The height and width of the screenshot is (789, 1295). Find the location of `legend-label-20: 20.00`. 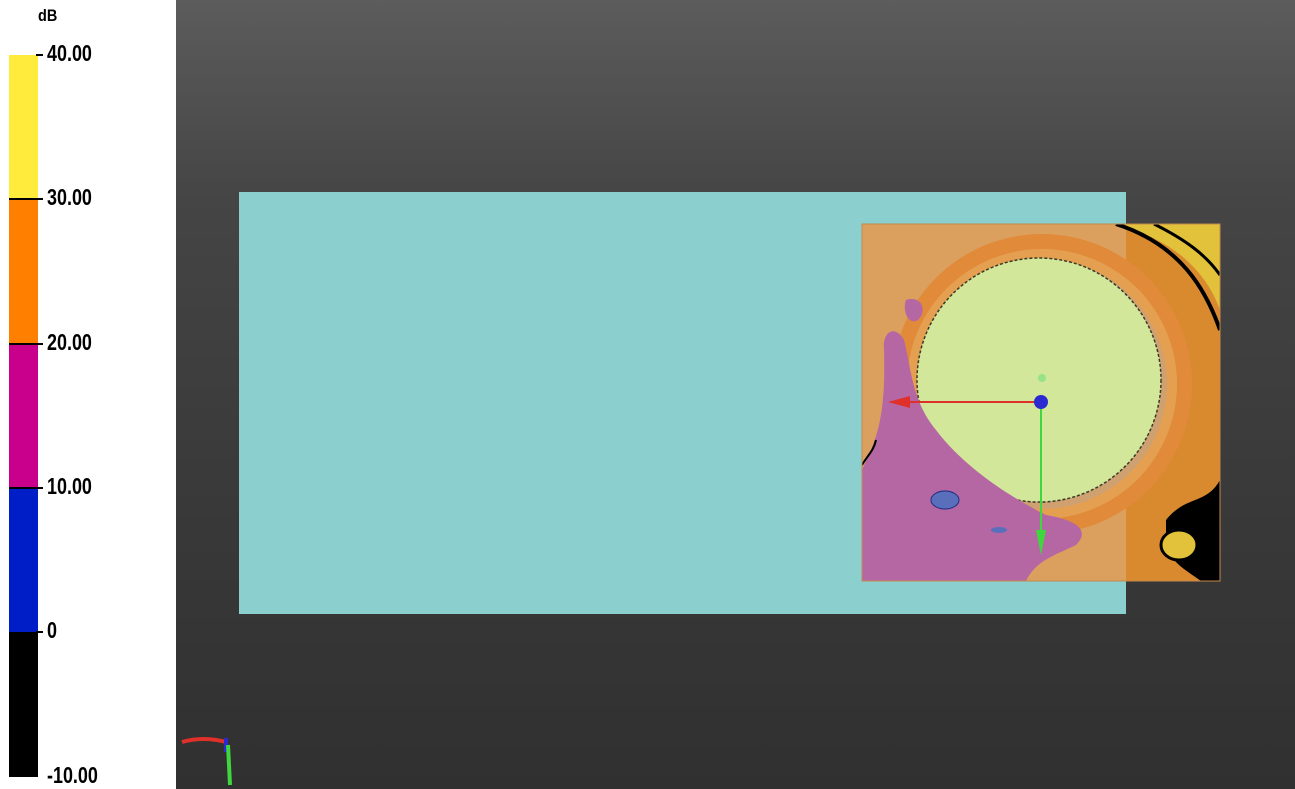

legend-label-20: 20.00 is located at coordinates (69, 342).